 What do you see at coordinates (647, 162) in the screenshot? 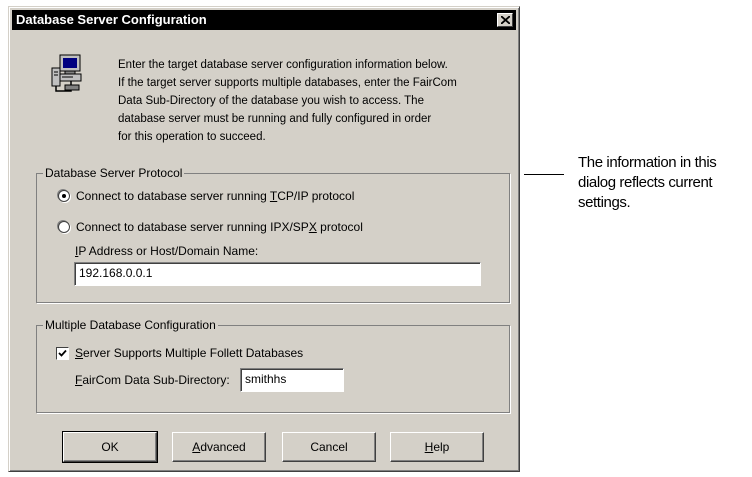
I see `callout-line-text: The information in this` at bounding box center [647, 162].